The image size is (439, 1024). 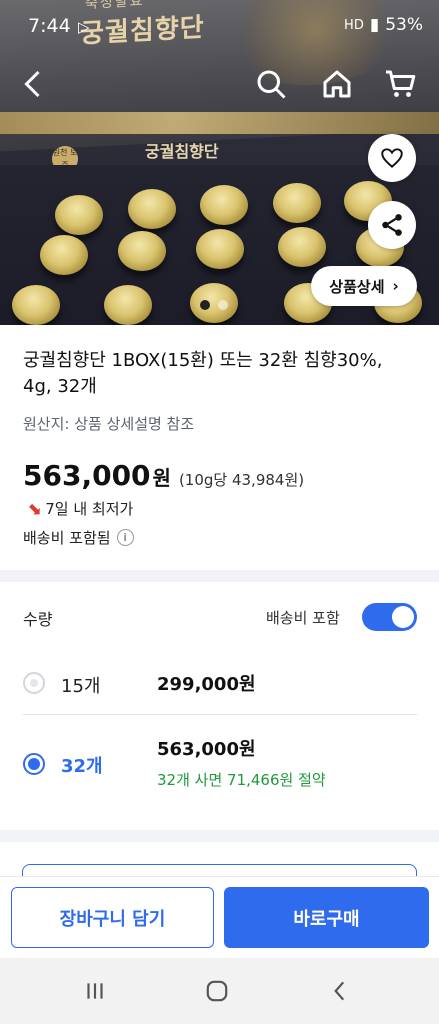 I want to click on play-icon: ▷, so click(x=84, y=27).